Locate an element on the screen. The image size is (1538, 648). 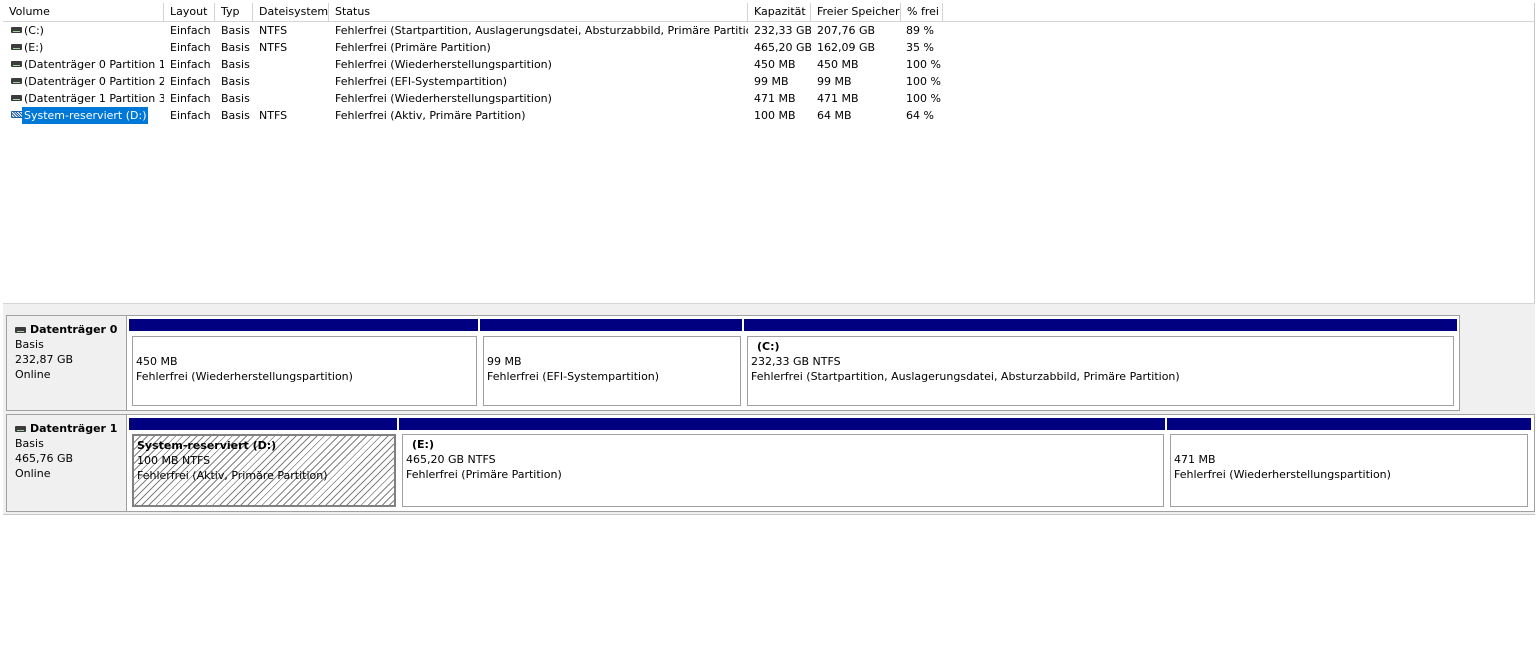
disk-size: 465,76 GB is located at coordinates (44, 458).